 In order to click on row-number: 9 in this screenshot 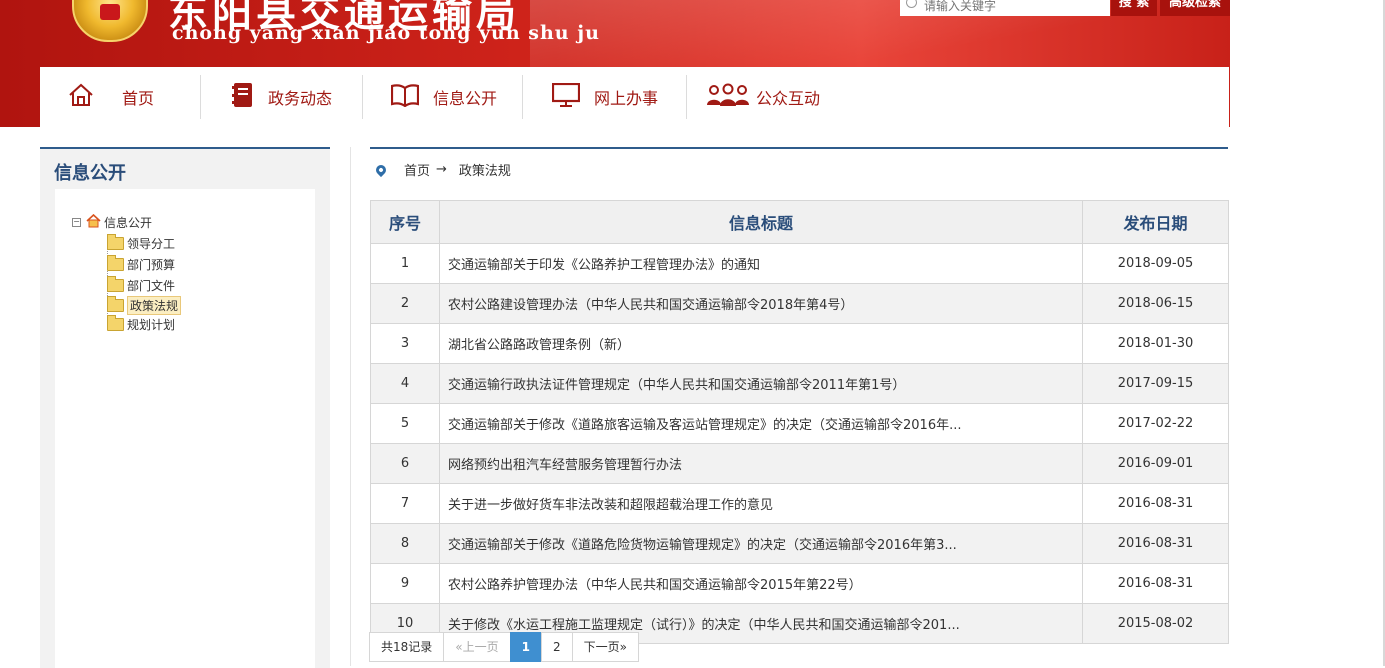, I will do `click(405, 583)`.